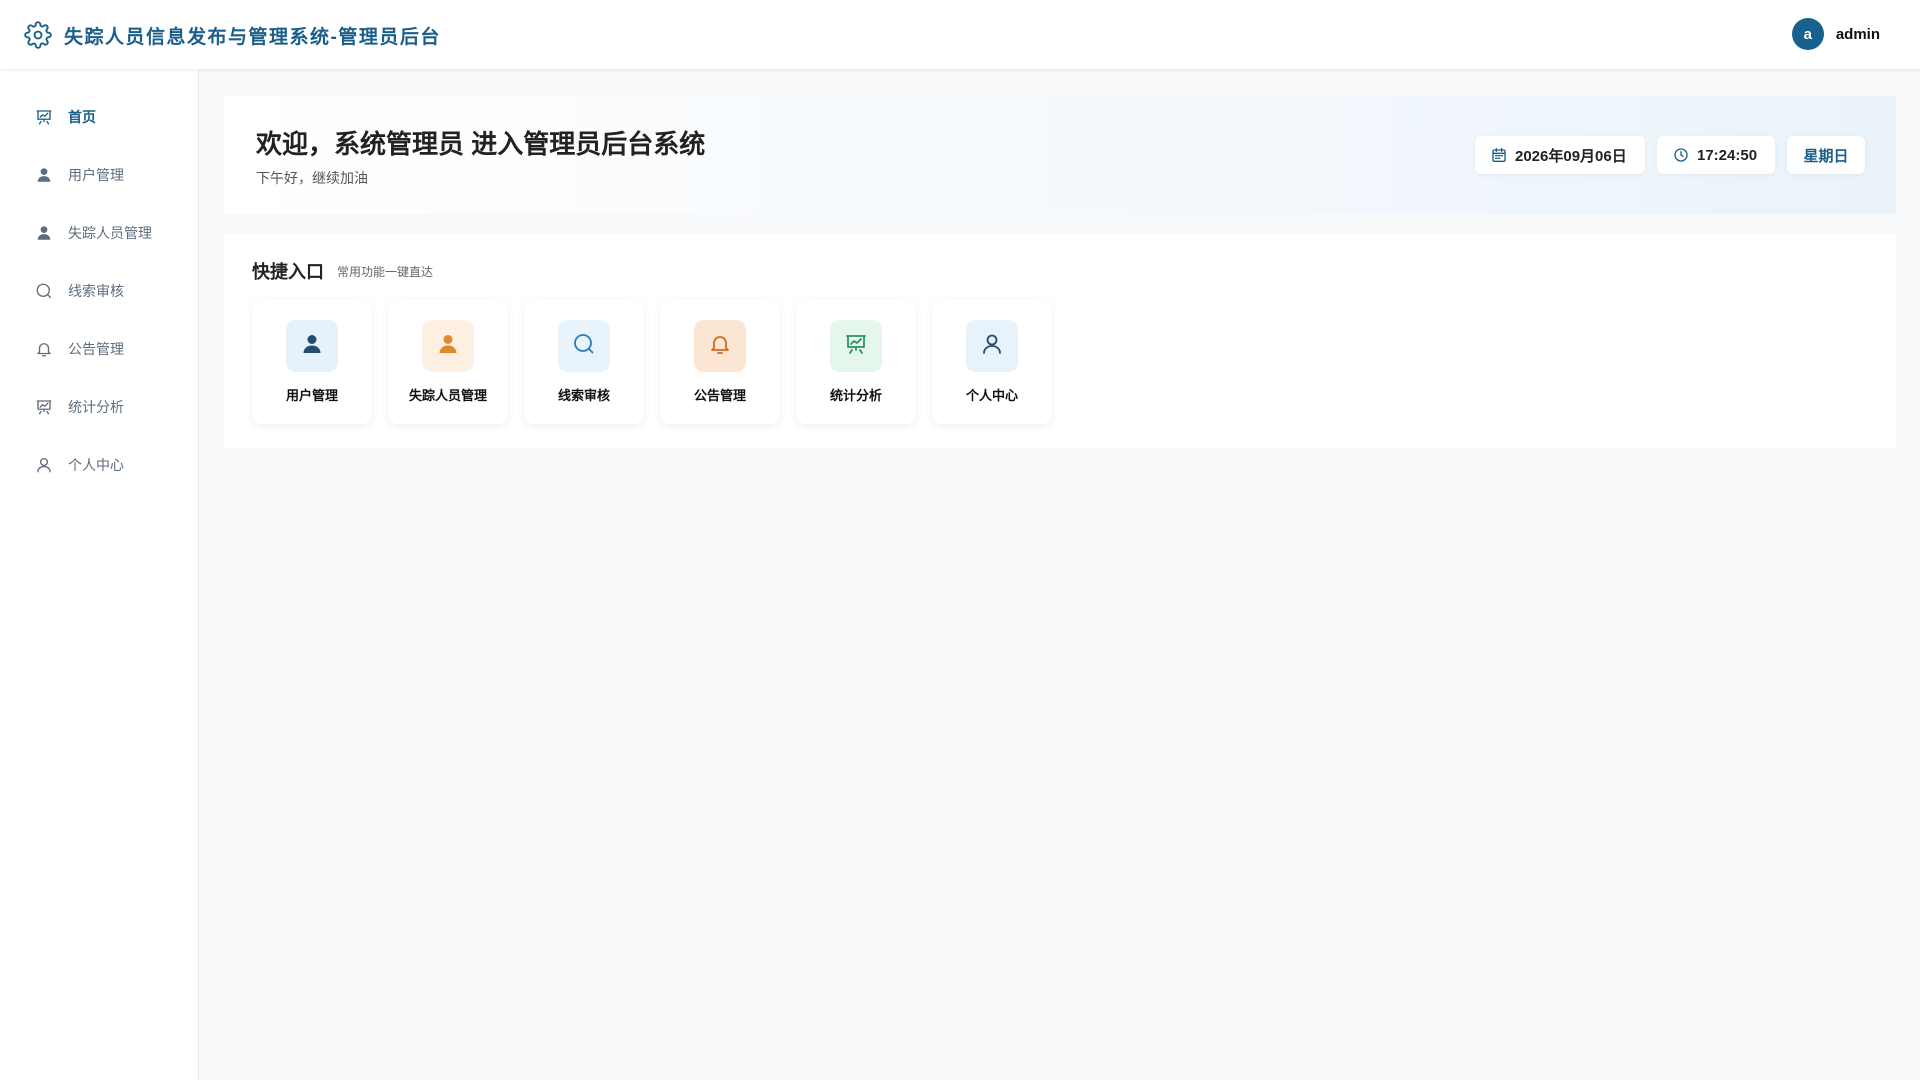  What do you see at coordinates (1727, 155) in the screenshot?
I see `current-time: 17:24:50` at bounding box center [1727, 155].